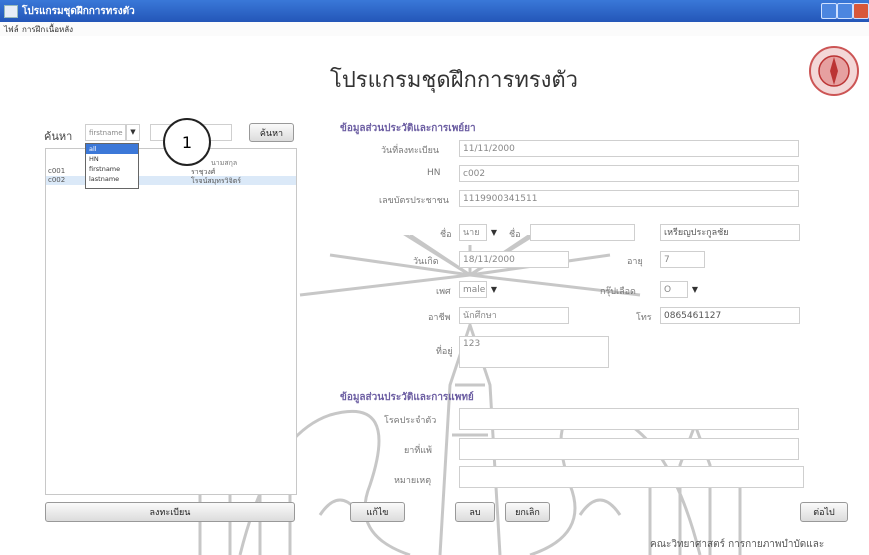 This screenshot has height=555, width=869. Describe the element at coordinates (861, 11) in the screenshot. I see `close-button` at that location.